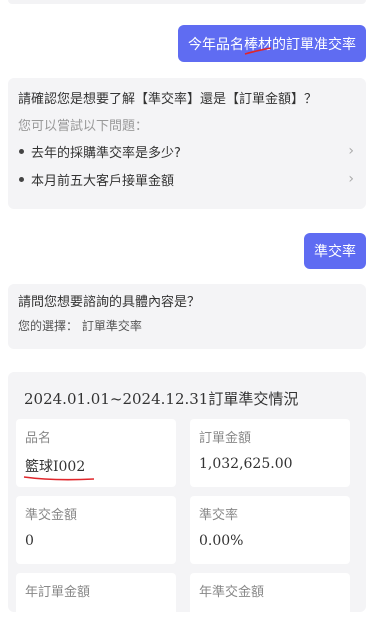 The image size is (380, 633). I want to click on result-title: 2024.01.01~2024.12.31訂單準交情況, so click(161, 399).